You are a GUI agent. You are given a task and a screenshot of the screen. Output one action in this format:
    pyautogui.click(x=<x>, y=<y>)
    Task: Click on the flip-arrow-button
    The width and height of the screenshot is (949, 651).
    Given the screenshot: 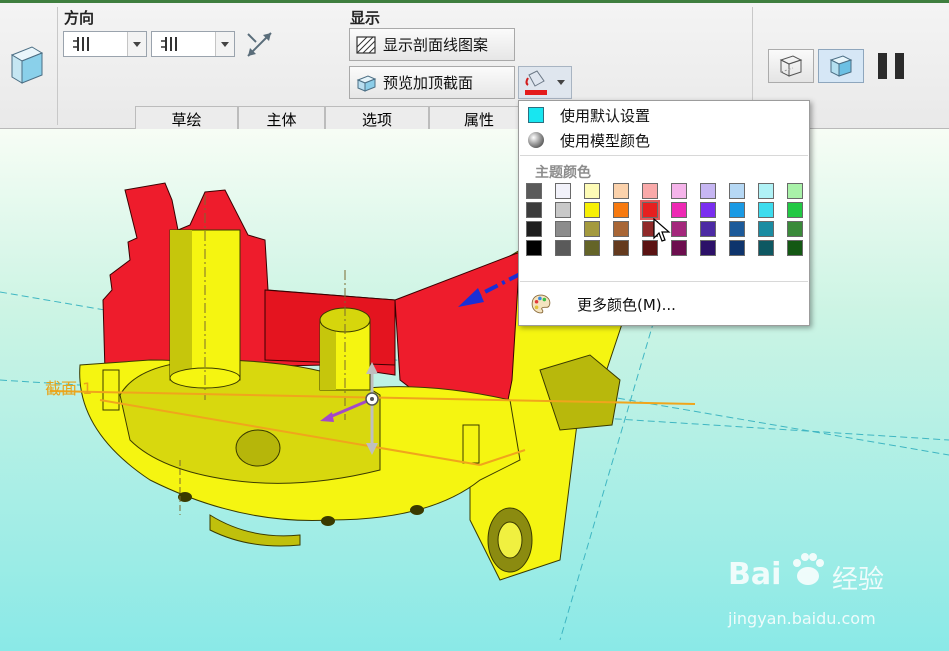 What is the action you would take?
    pyautogui.click(x=260, y=45)
    